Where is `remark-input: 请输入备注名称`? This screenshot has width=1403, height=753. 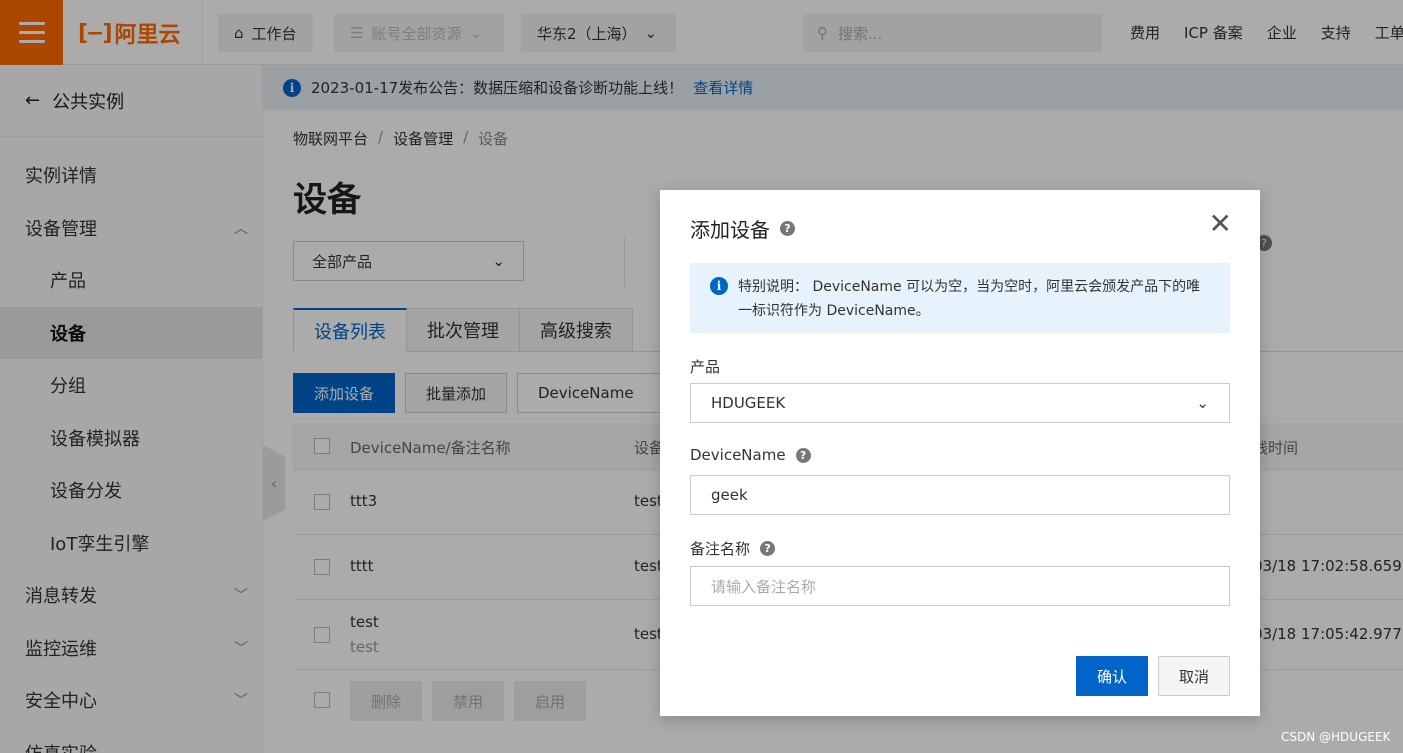 remark-input: 请输入备注名称 is located at coordinates (960, 586).